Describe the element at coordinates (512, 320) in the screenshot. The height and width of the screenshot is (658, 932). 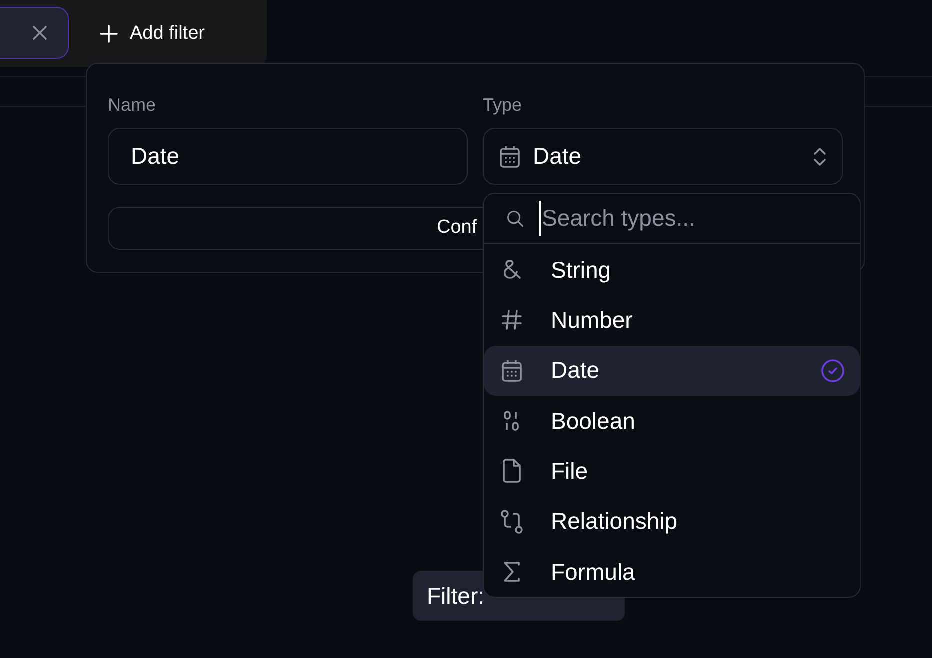
I see `hash-icon` at that location.